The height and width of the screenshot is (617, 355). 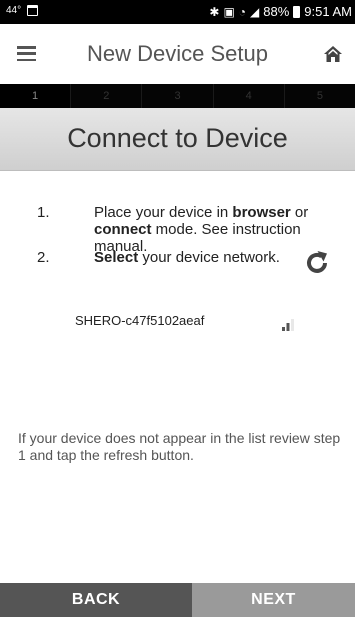 What do you see at coordinates (33, 10) in the screenshot?
I see `calendar-icon` at bounding box center [33, 10].